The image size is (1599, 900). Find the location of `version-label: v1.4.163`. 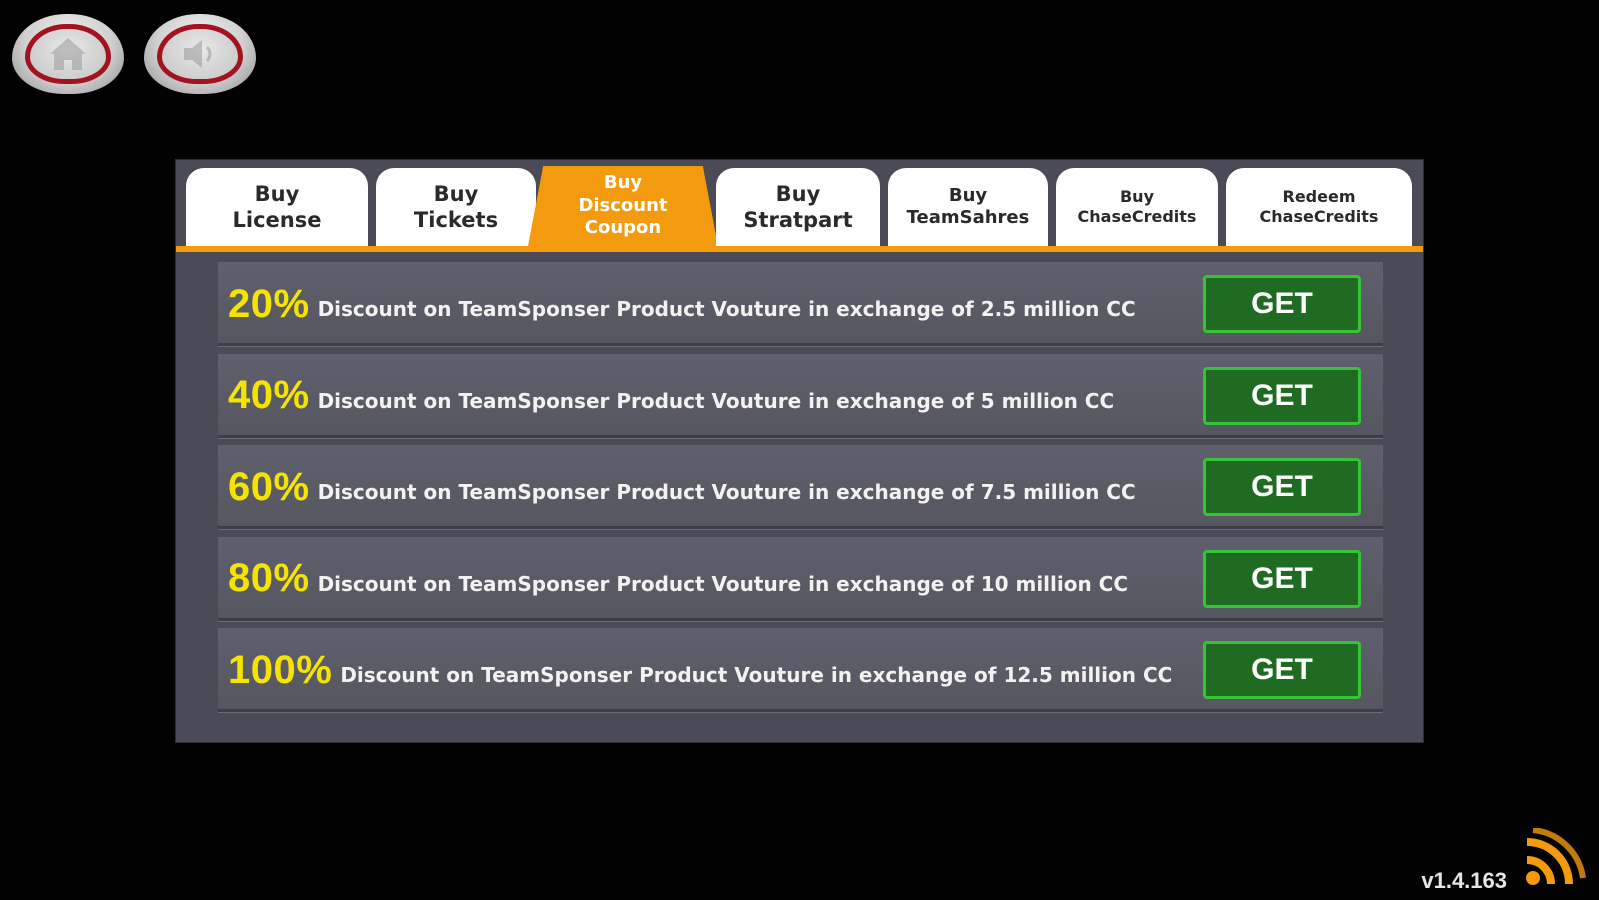

version-label: v1.4.163 is located at coordinates (1464, 880).